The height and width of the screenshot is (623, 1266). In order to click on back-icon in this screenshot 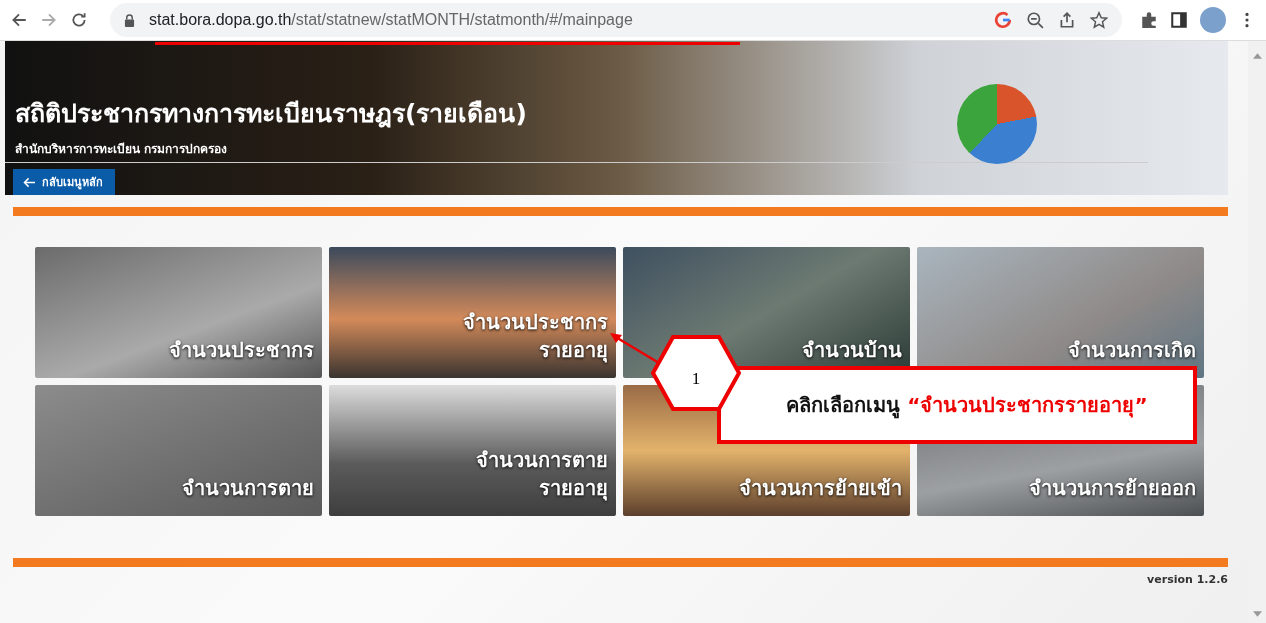, I will do `click(19, 20)`.